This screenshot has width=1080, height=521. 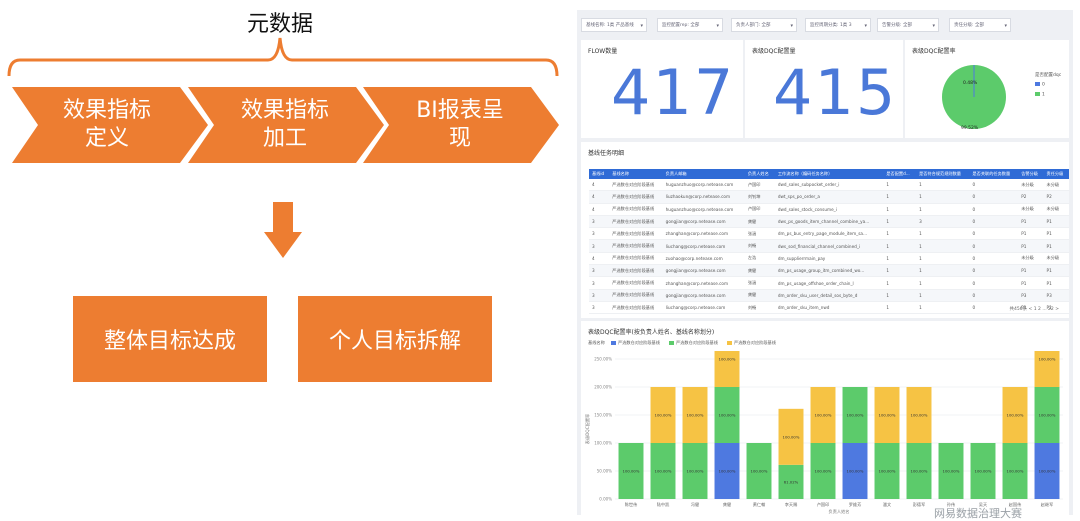 I want to click on y-tick-label: 100.00%, so click(x=603, y=443).